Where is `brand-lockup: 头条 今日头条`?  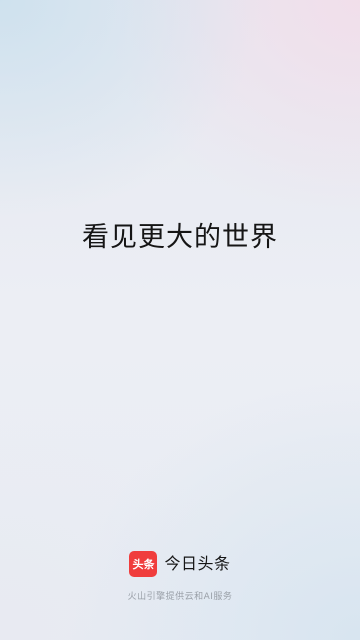
brand-lockup: 头条 今日头条 is located at coordinates (180, 564).